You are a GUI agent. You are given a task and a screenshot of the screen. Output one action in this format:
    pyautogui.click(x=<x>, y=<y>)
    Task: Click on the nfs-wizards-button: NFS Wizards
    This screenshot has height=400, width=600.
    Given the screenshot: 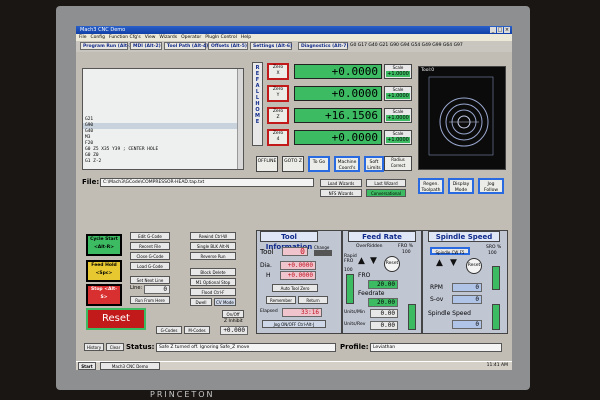 What is the action you would take?
    pyautogui.click(x=341, y=193)
    